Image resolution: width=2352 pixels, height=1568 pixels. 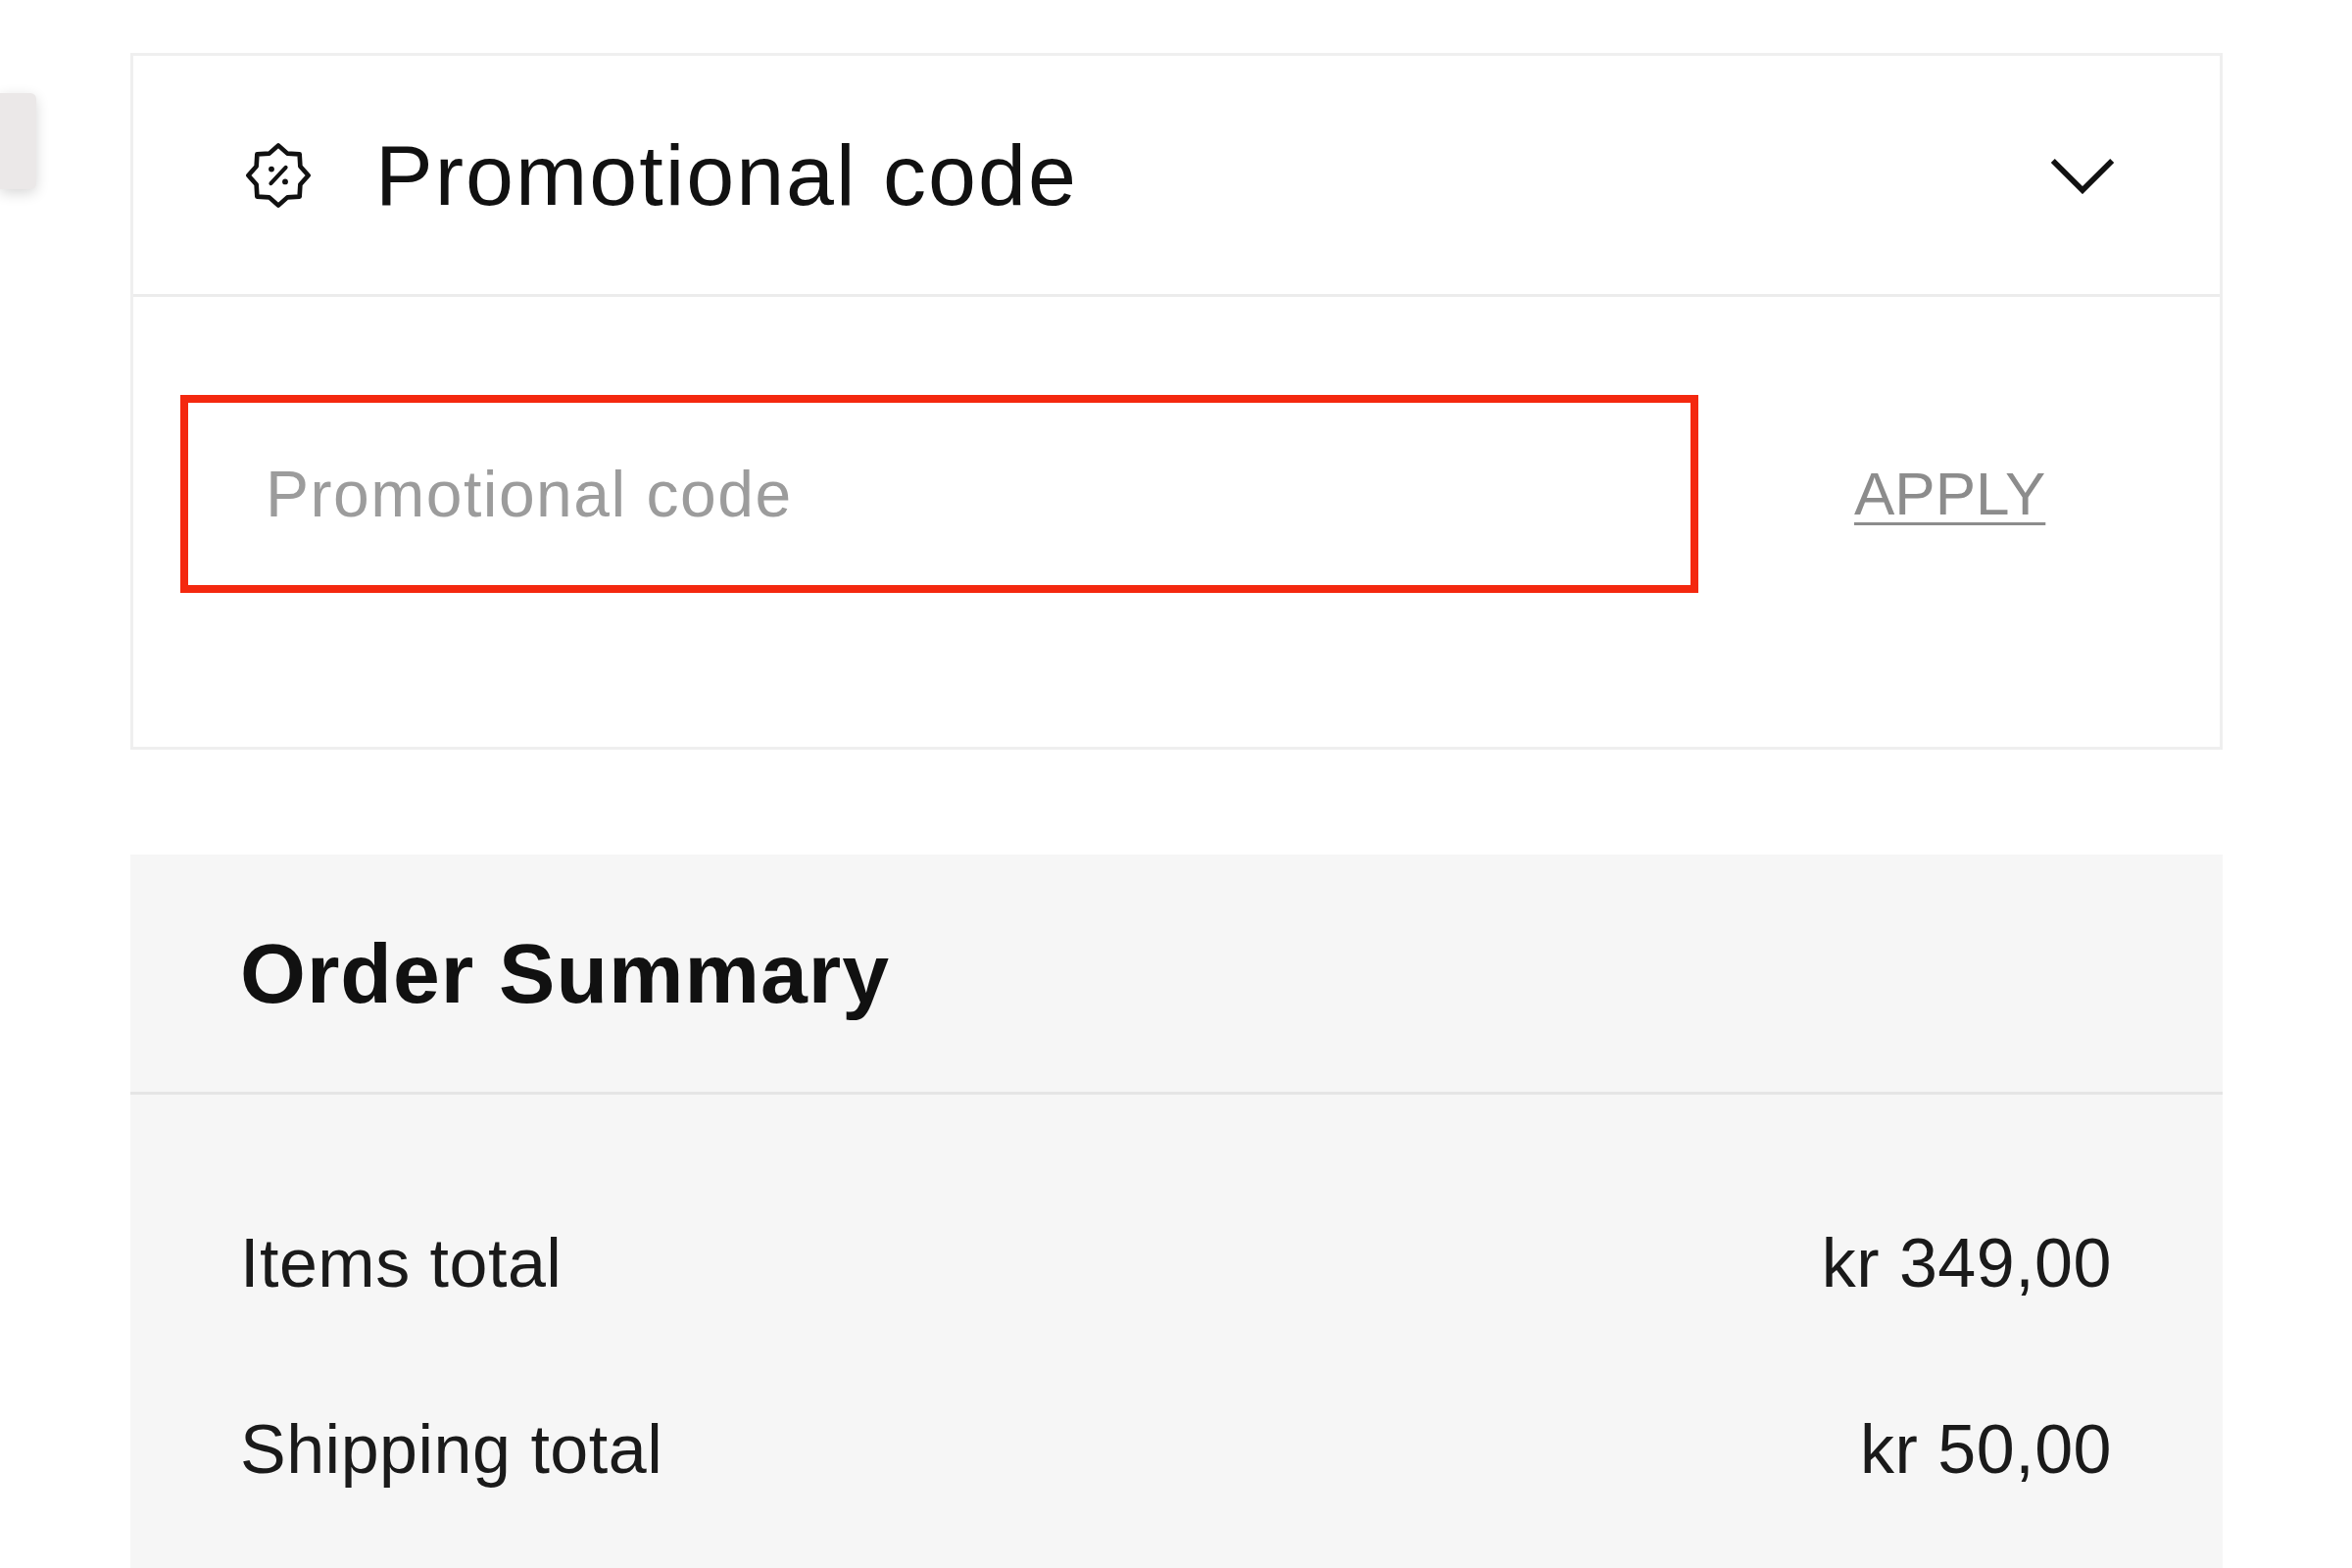 What do you see at coordinates (1986, 1449) in the screenshot?
I see `row-value: kr 50,00` at bounding box center [1986, 1449].